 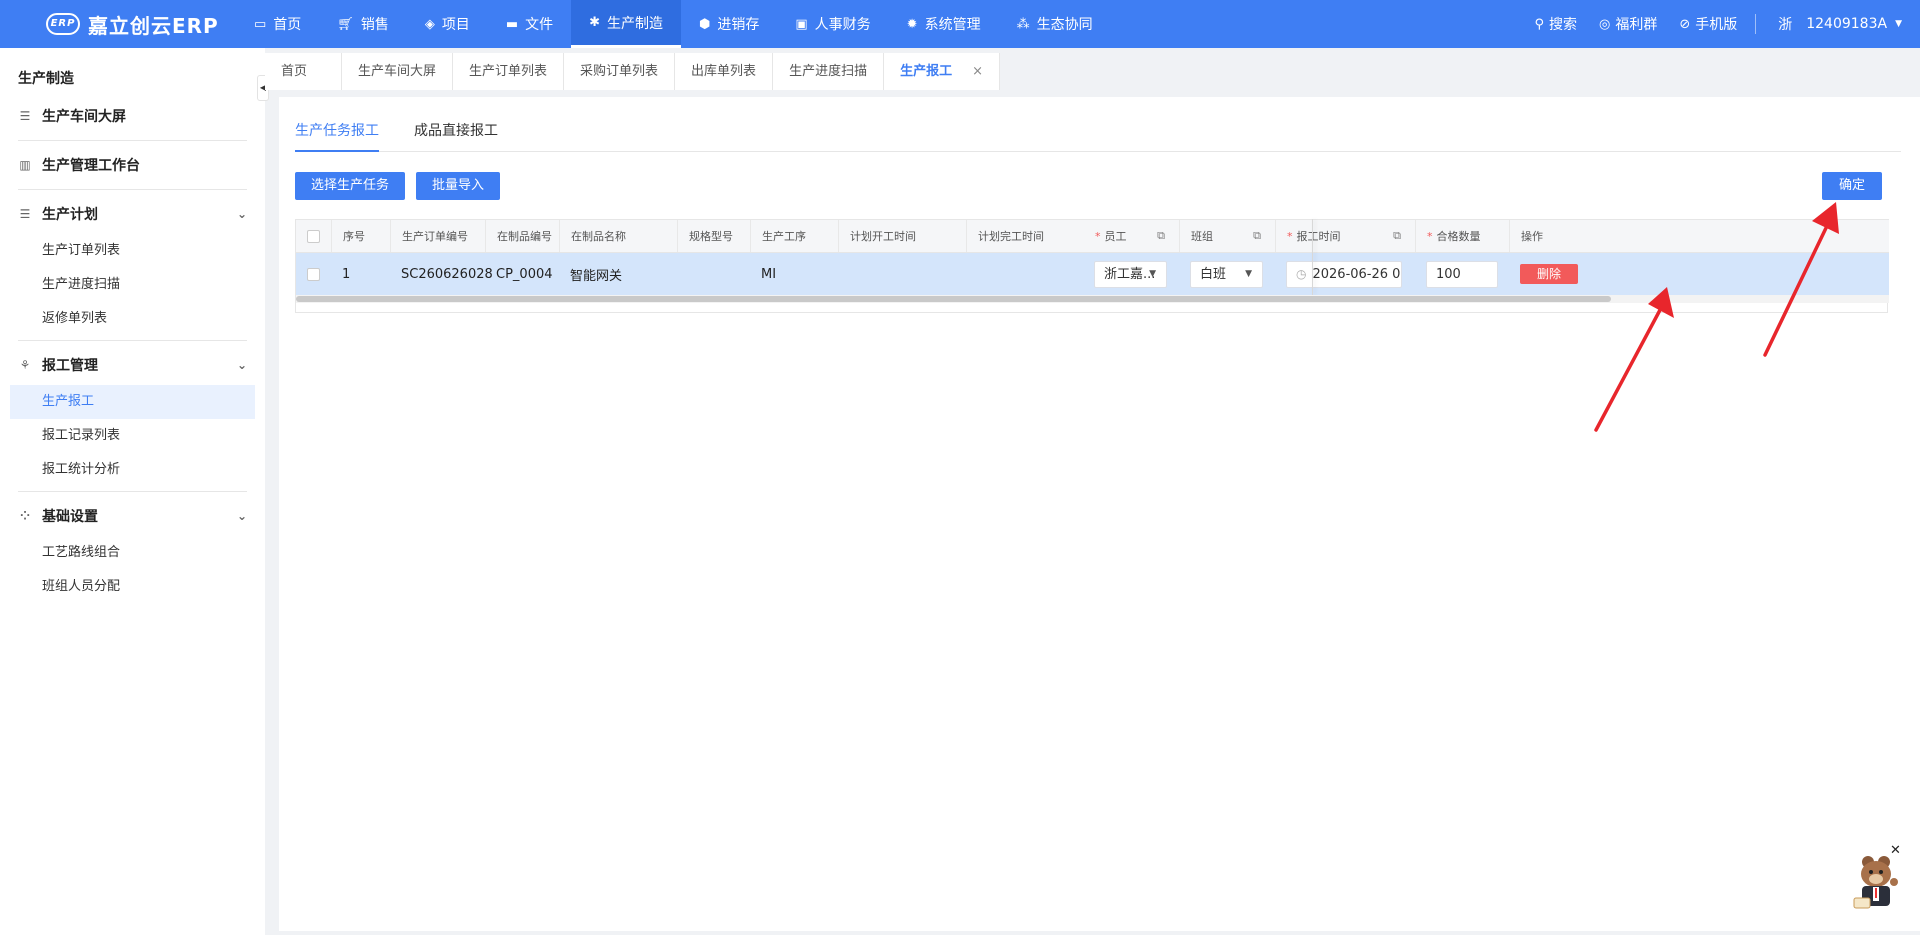 I want to click on employee-select: 浙工嘉... ▼, so click(x=1130, y=274).